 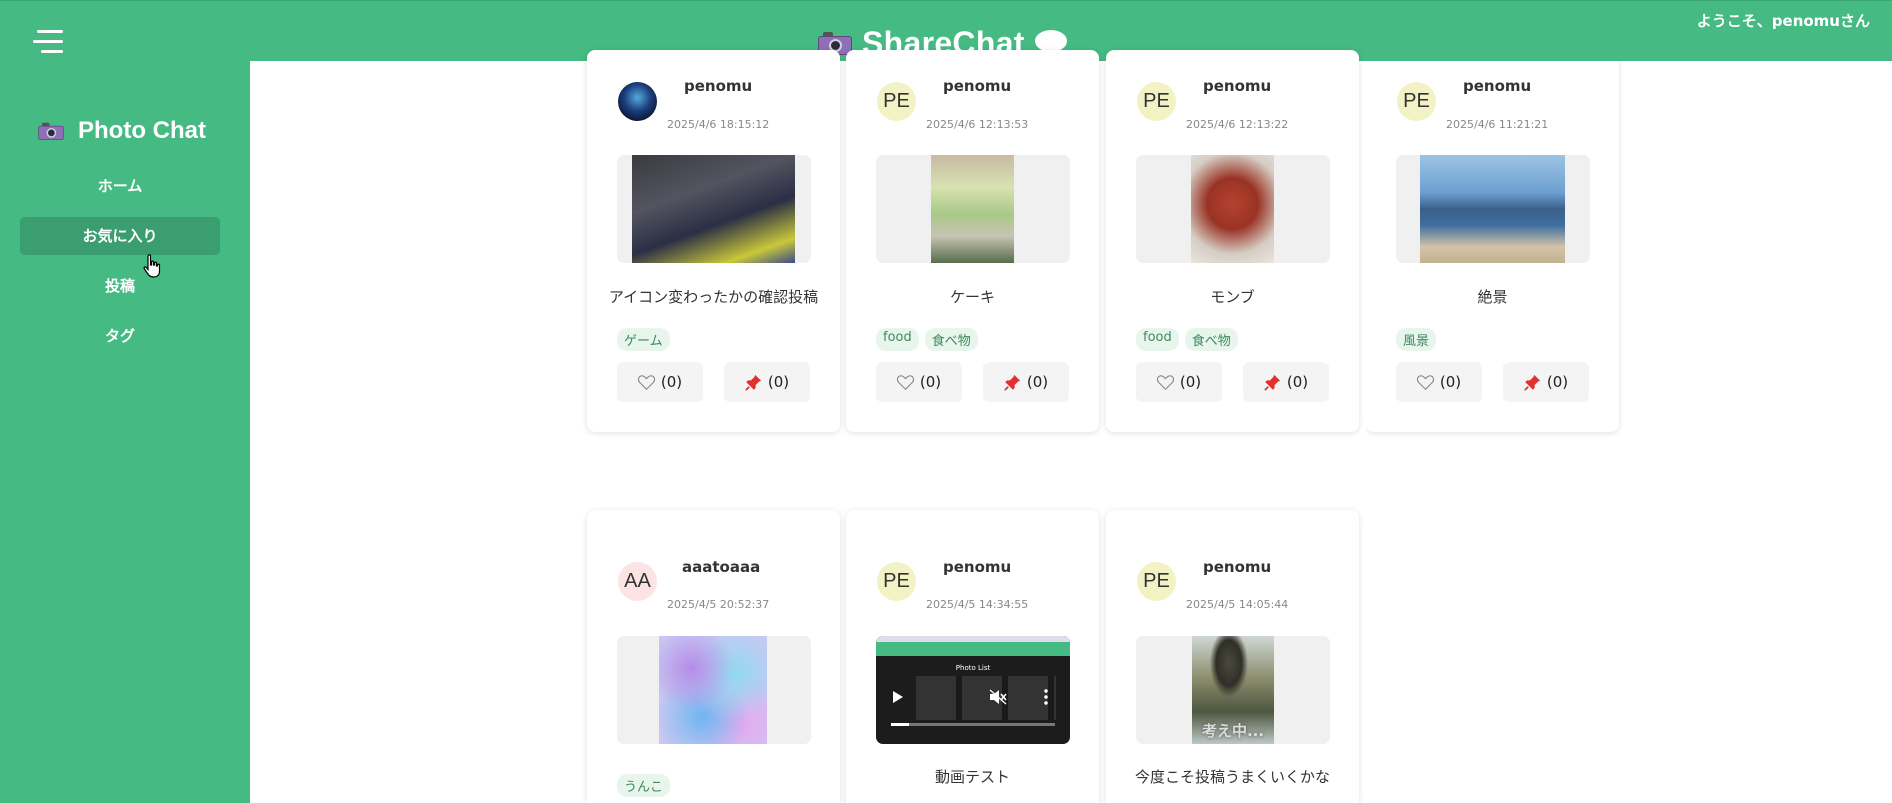 What do you see at coordinates (1492, 297) in the screenshot?
I see `post-caption: 絶景` at bounding box center [1492, 297].